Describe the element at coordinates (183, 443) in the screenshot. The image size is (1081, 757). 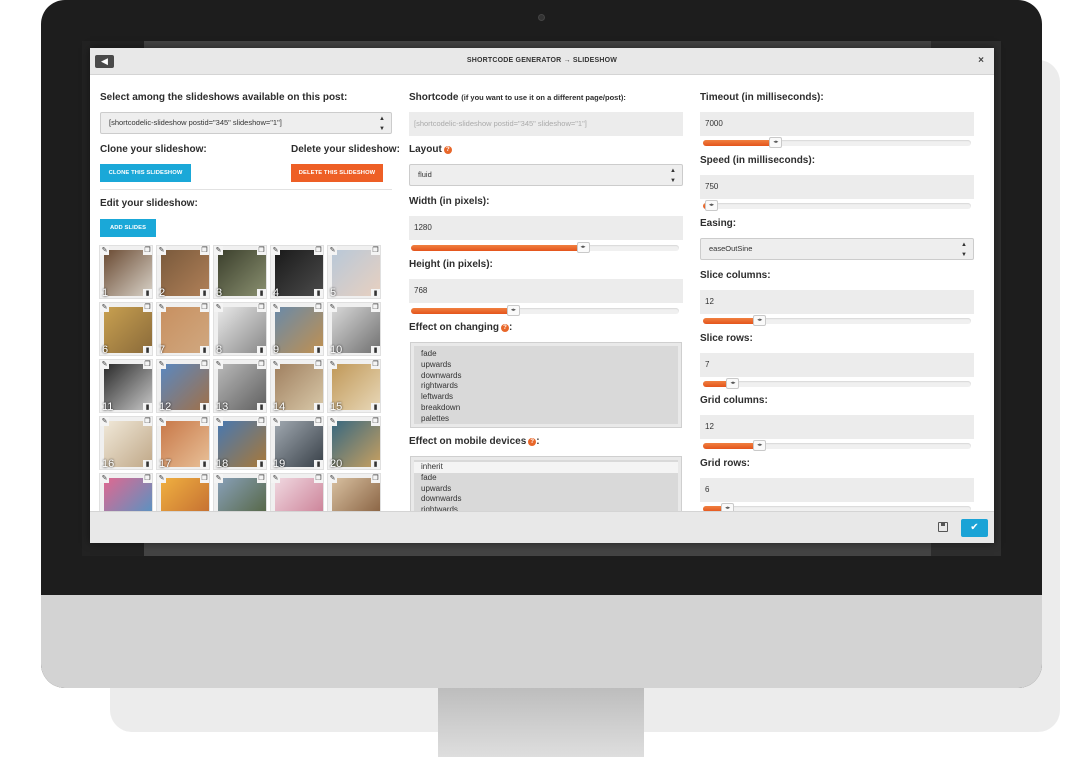
I see `slide-thumbnail: 17 ✎ ❐ ▮` at that location.